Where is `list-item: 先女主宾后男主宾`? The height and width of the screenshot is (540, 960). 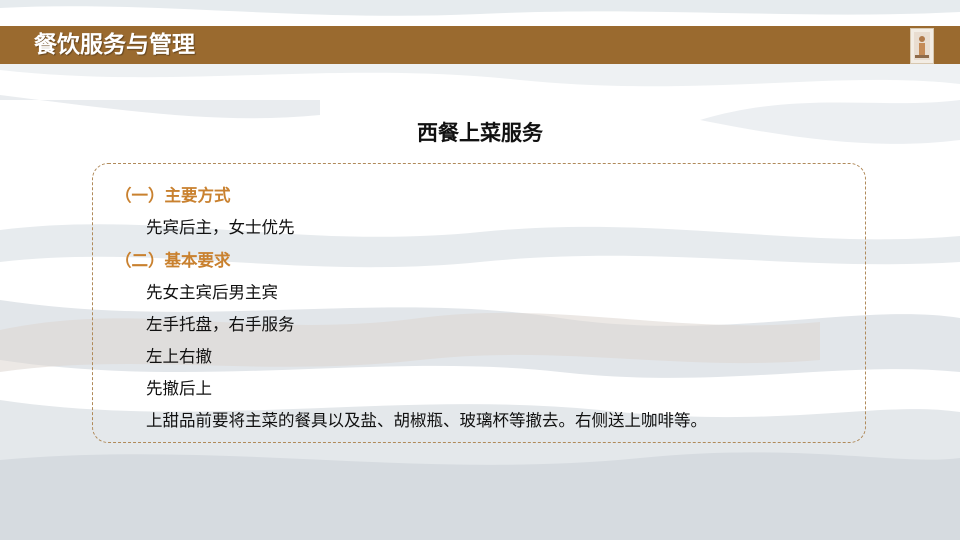 list-item: 先女主宾后男主宾 is located at coordinates (212, 292).